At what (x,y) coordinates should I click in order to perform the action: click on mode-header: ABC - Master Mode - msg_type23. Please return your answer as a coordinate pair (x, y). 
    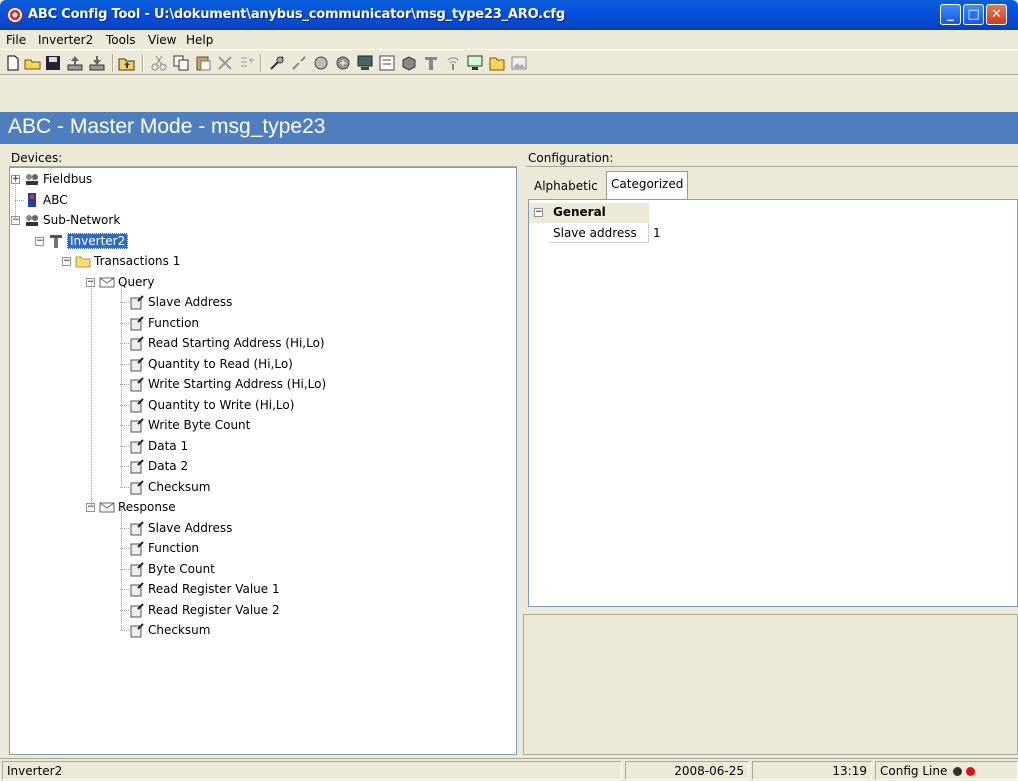
    Looking at the image, I should click on (509, 128).